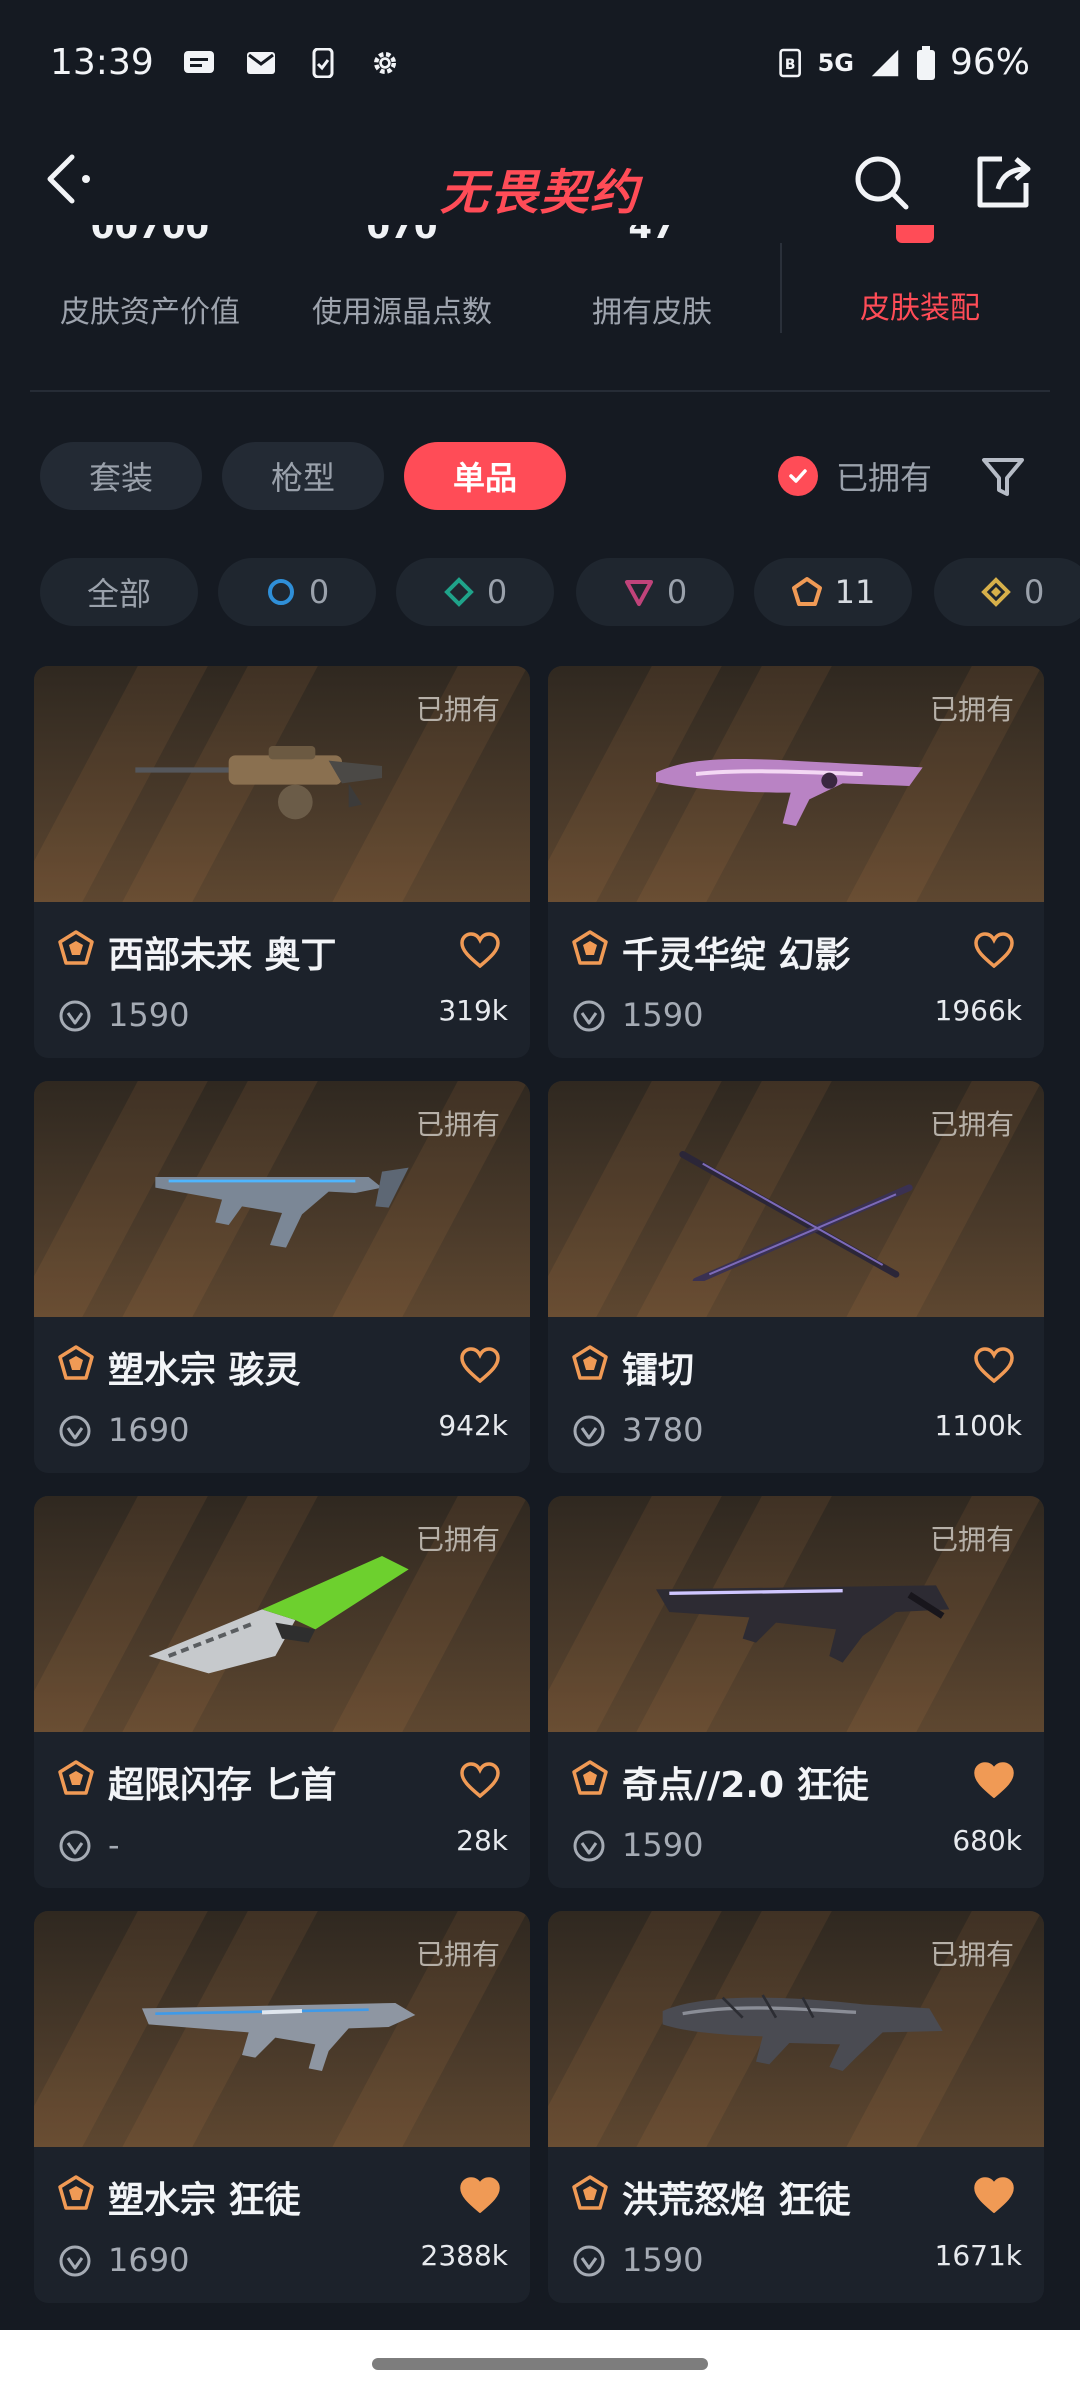 This screenshot has height=2400, width=1080. I want to click on owned-filter-toggle: 已拥有, so click(855, 476).